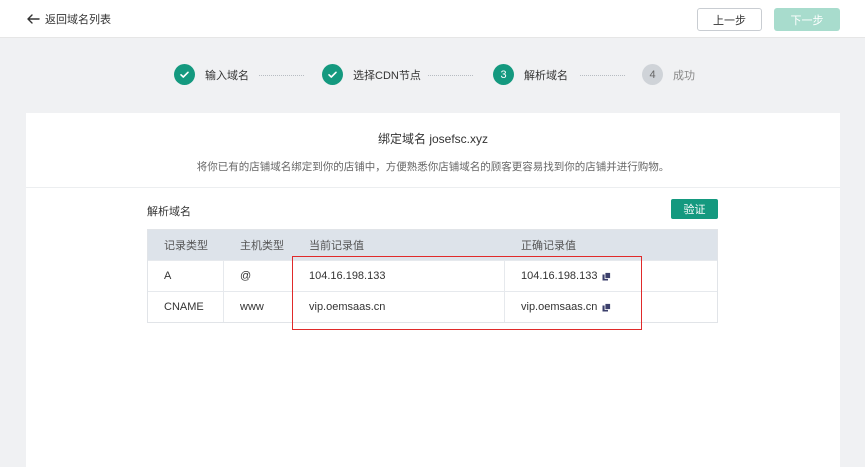 The height and width of the screenshot is (467, 865). I want to click on step-indicator: 输入域名 选择CDN节点 3 解析域名 4 成功, so click(432, 76).